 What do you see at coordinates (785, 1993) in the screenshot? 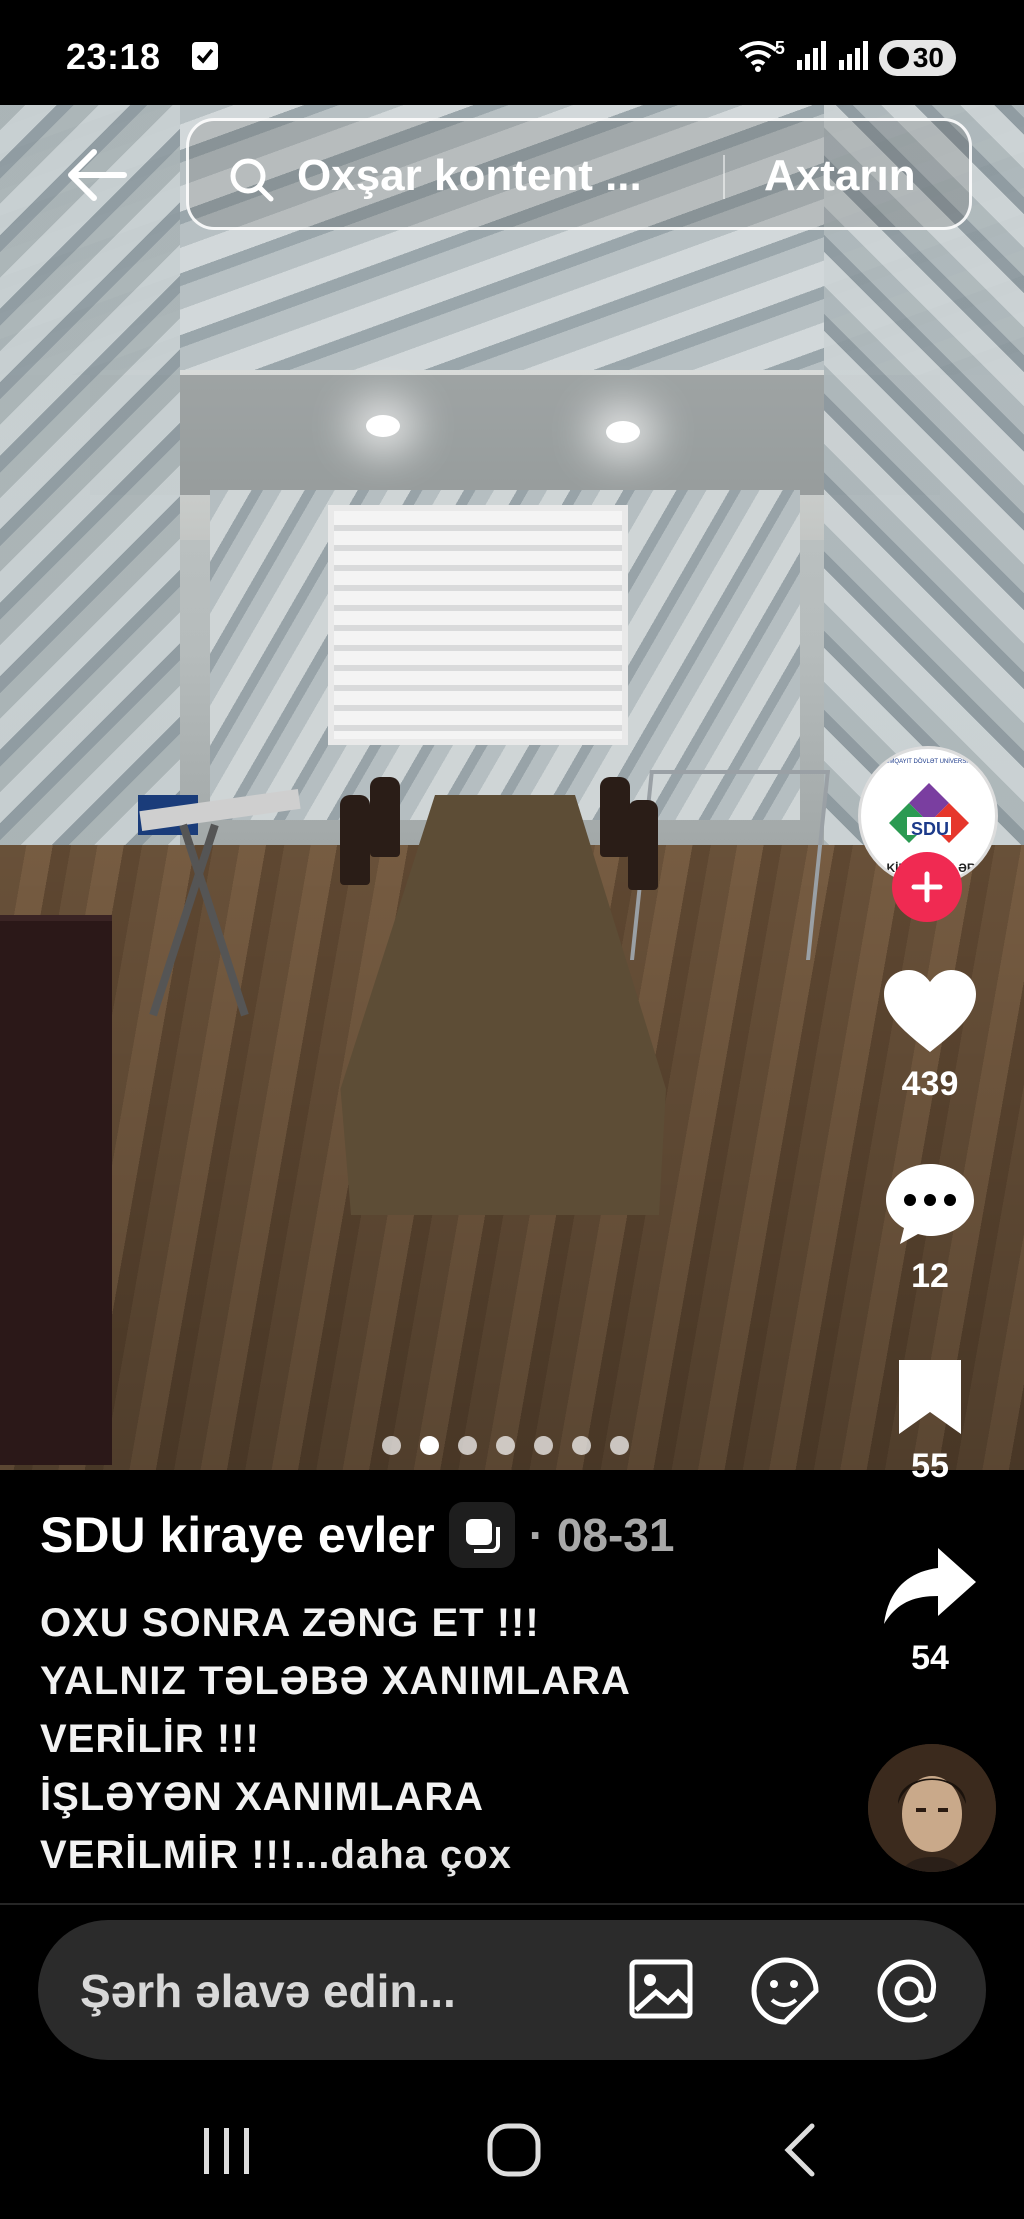
I see `emoji-sticker-icon` at bounding box center [785, 1993].